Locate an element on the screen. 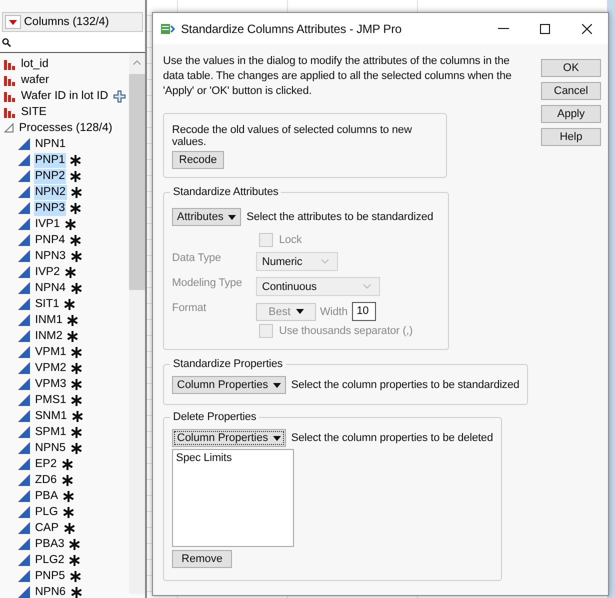 This screenshot has width=615, height=598. column-name: ZD6 is located at coordinates (46, 480).